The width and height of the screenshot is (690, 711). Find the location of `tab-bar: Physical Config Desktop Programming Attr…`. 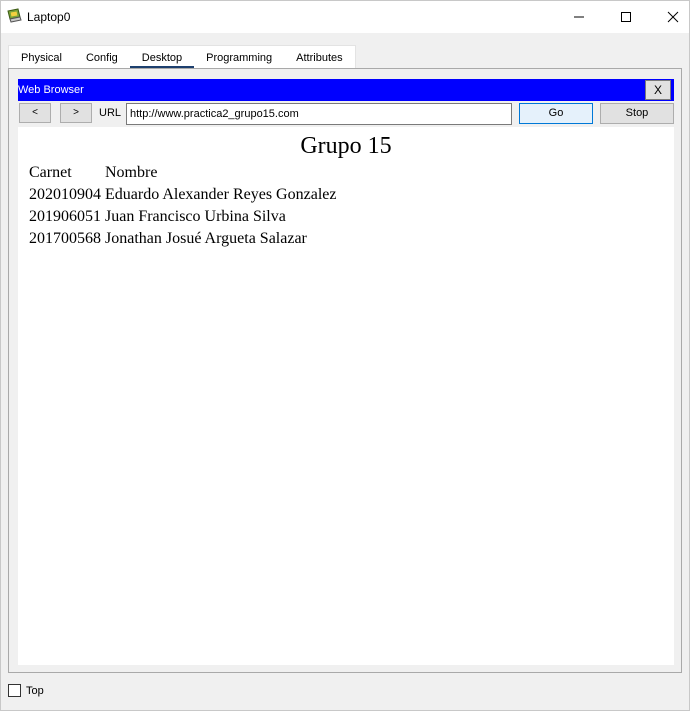

tab-bar: Physical Config Desktop Programming Attr… is located at coordinates (182, 57).